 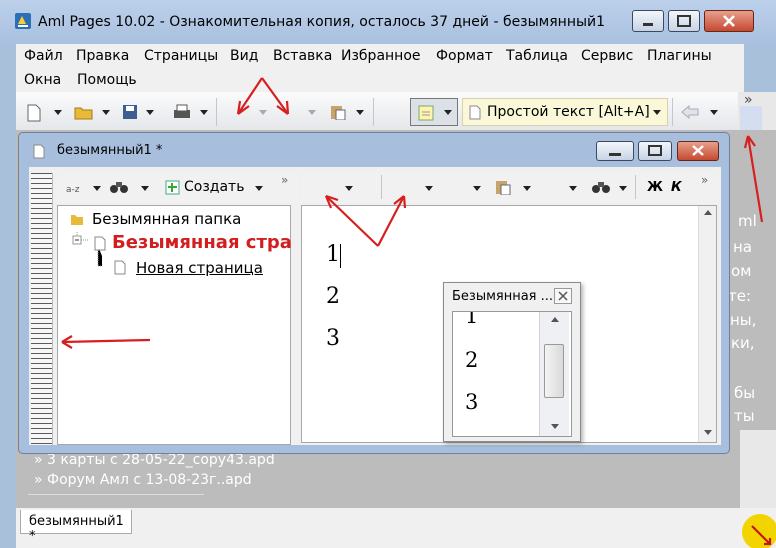 What do you see at coordinates (182, 112) in the screenshot?
I see `print-icon` at bounding box center [182, 112].